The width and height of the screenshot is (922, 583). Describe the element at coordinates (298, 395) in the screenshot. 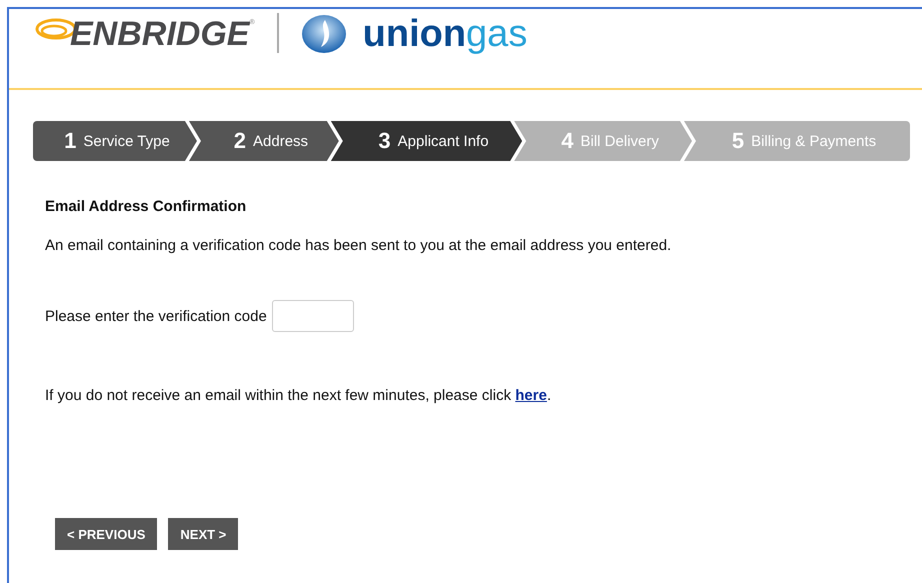

I see `resend-text: If you do not receive an email within the next few minutes, please click here.` at that location.